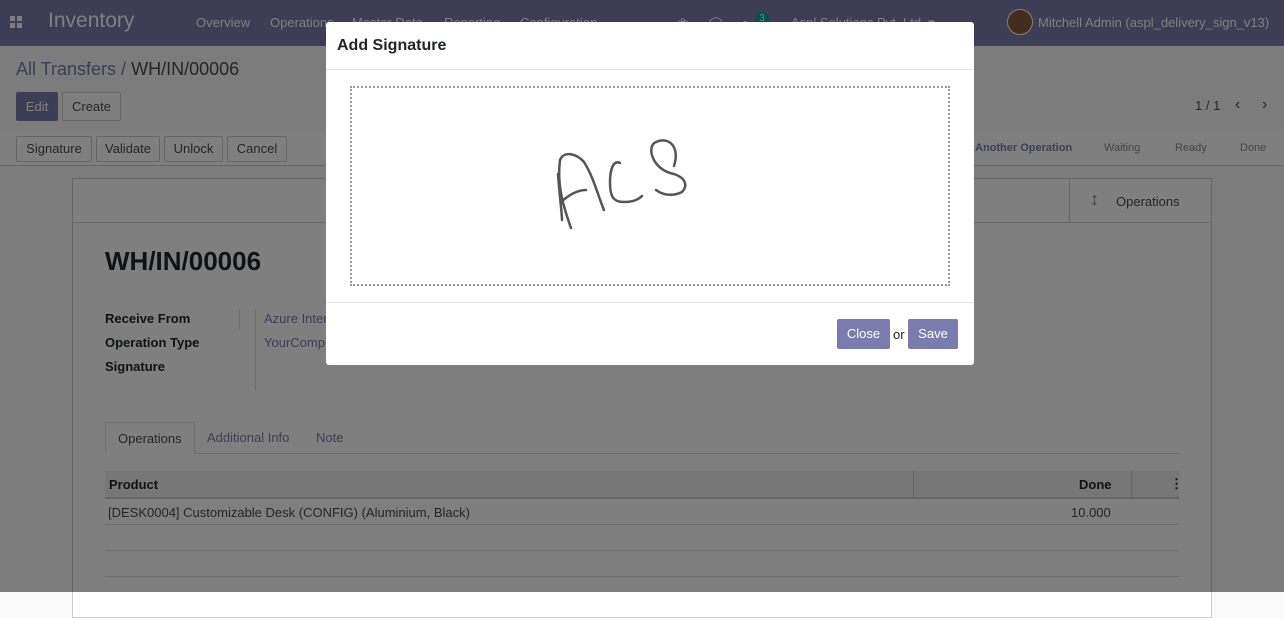 The image size is (1284, 618). I want to click on dialog-header: Add Signature, so click(650, 46).